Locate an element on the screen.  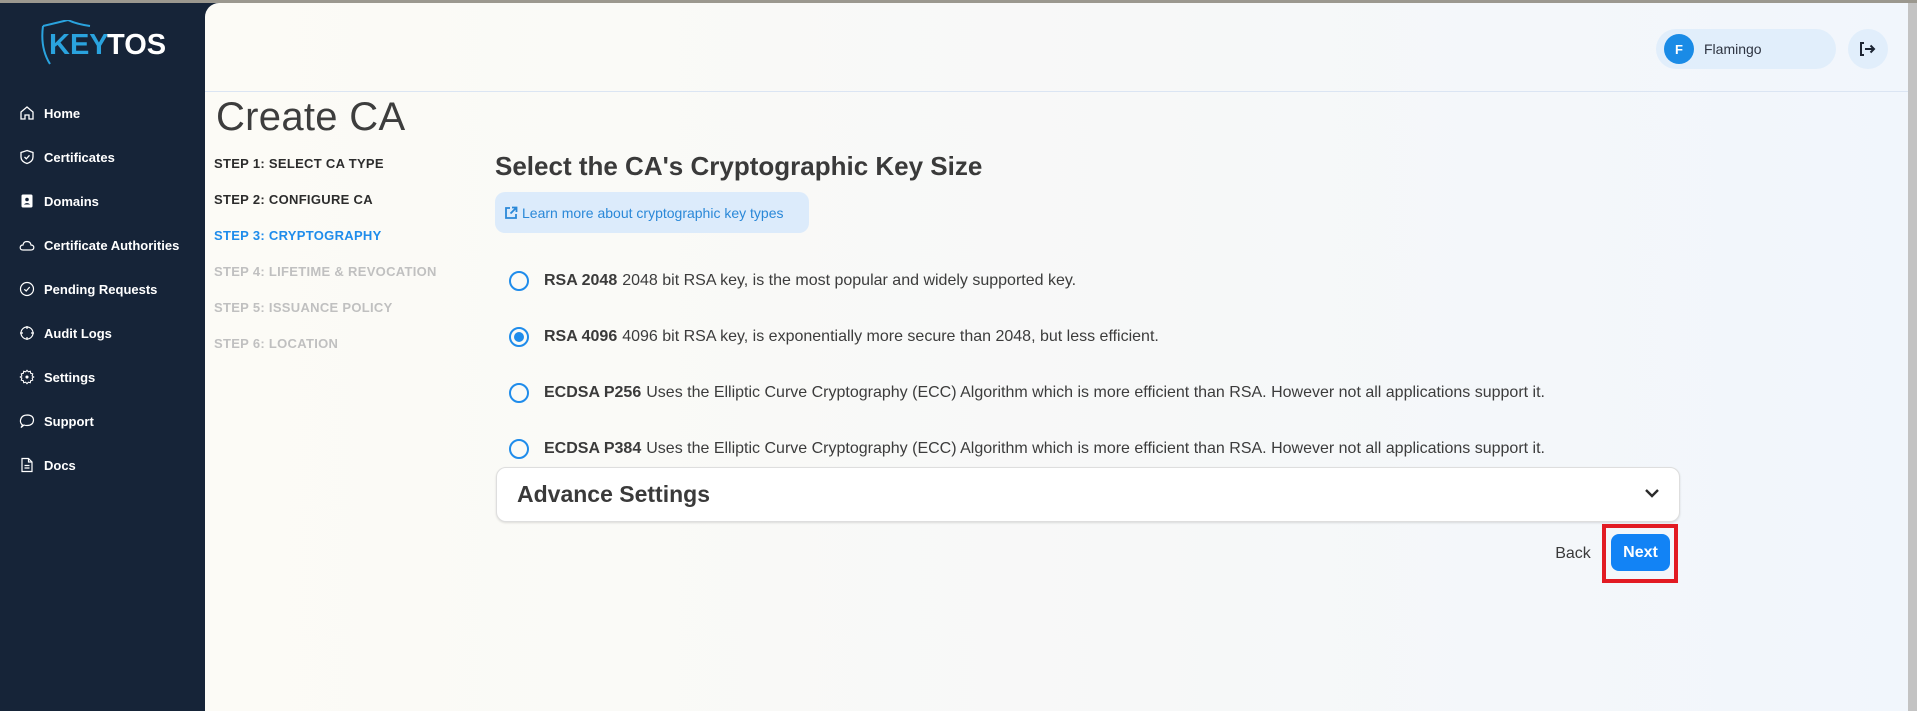
sidebar-item-label: Pending Requests is located at coordinates (101, 289).